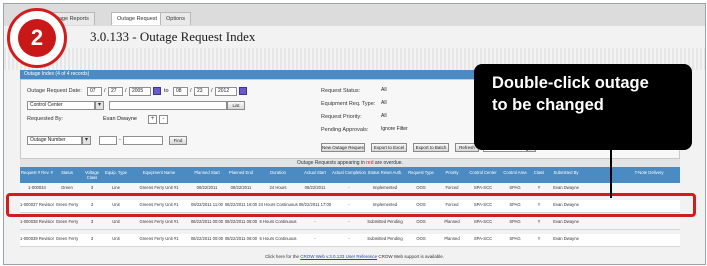 The width and height of the screenshot is (707, 266). What do you see at coordinates (548, 105) in the screenshot?
I see `callout-line-2: to be changed` at bounding box center [548, 105].